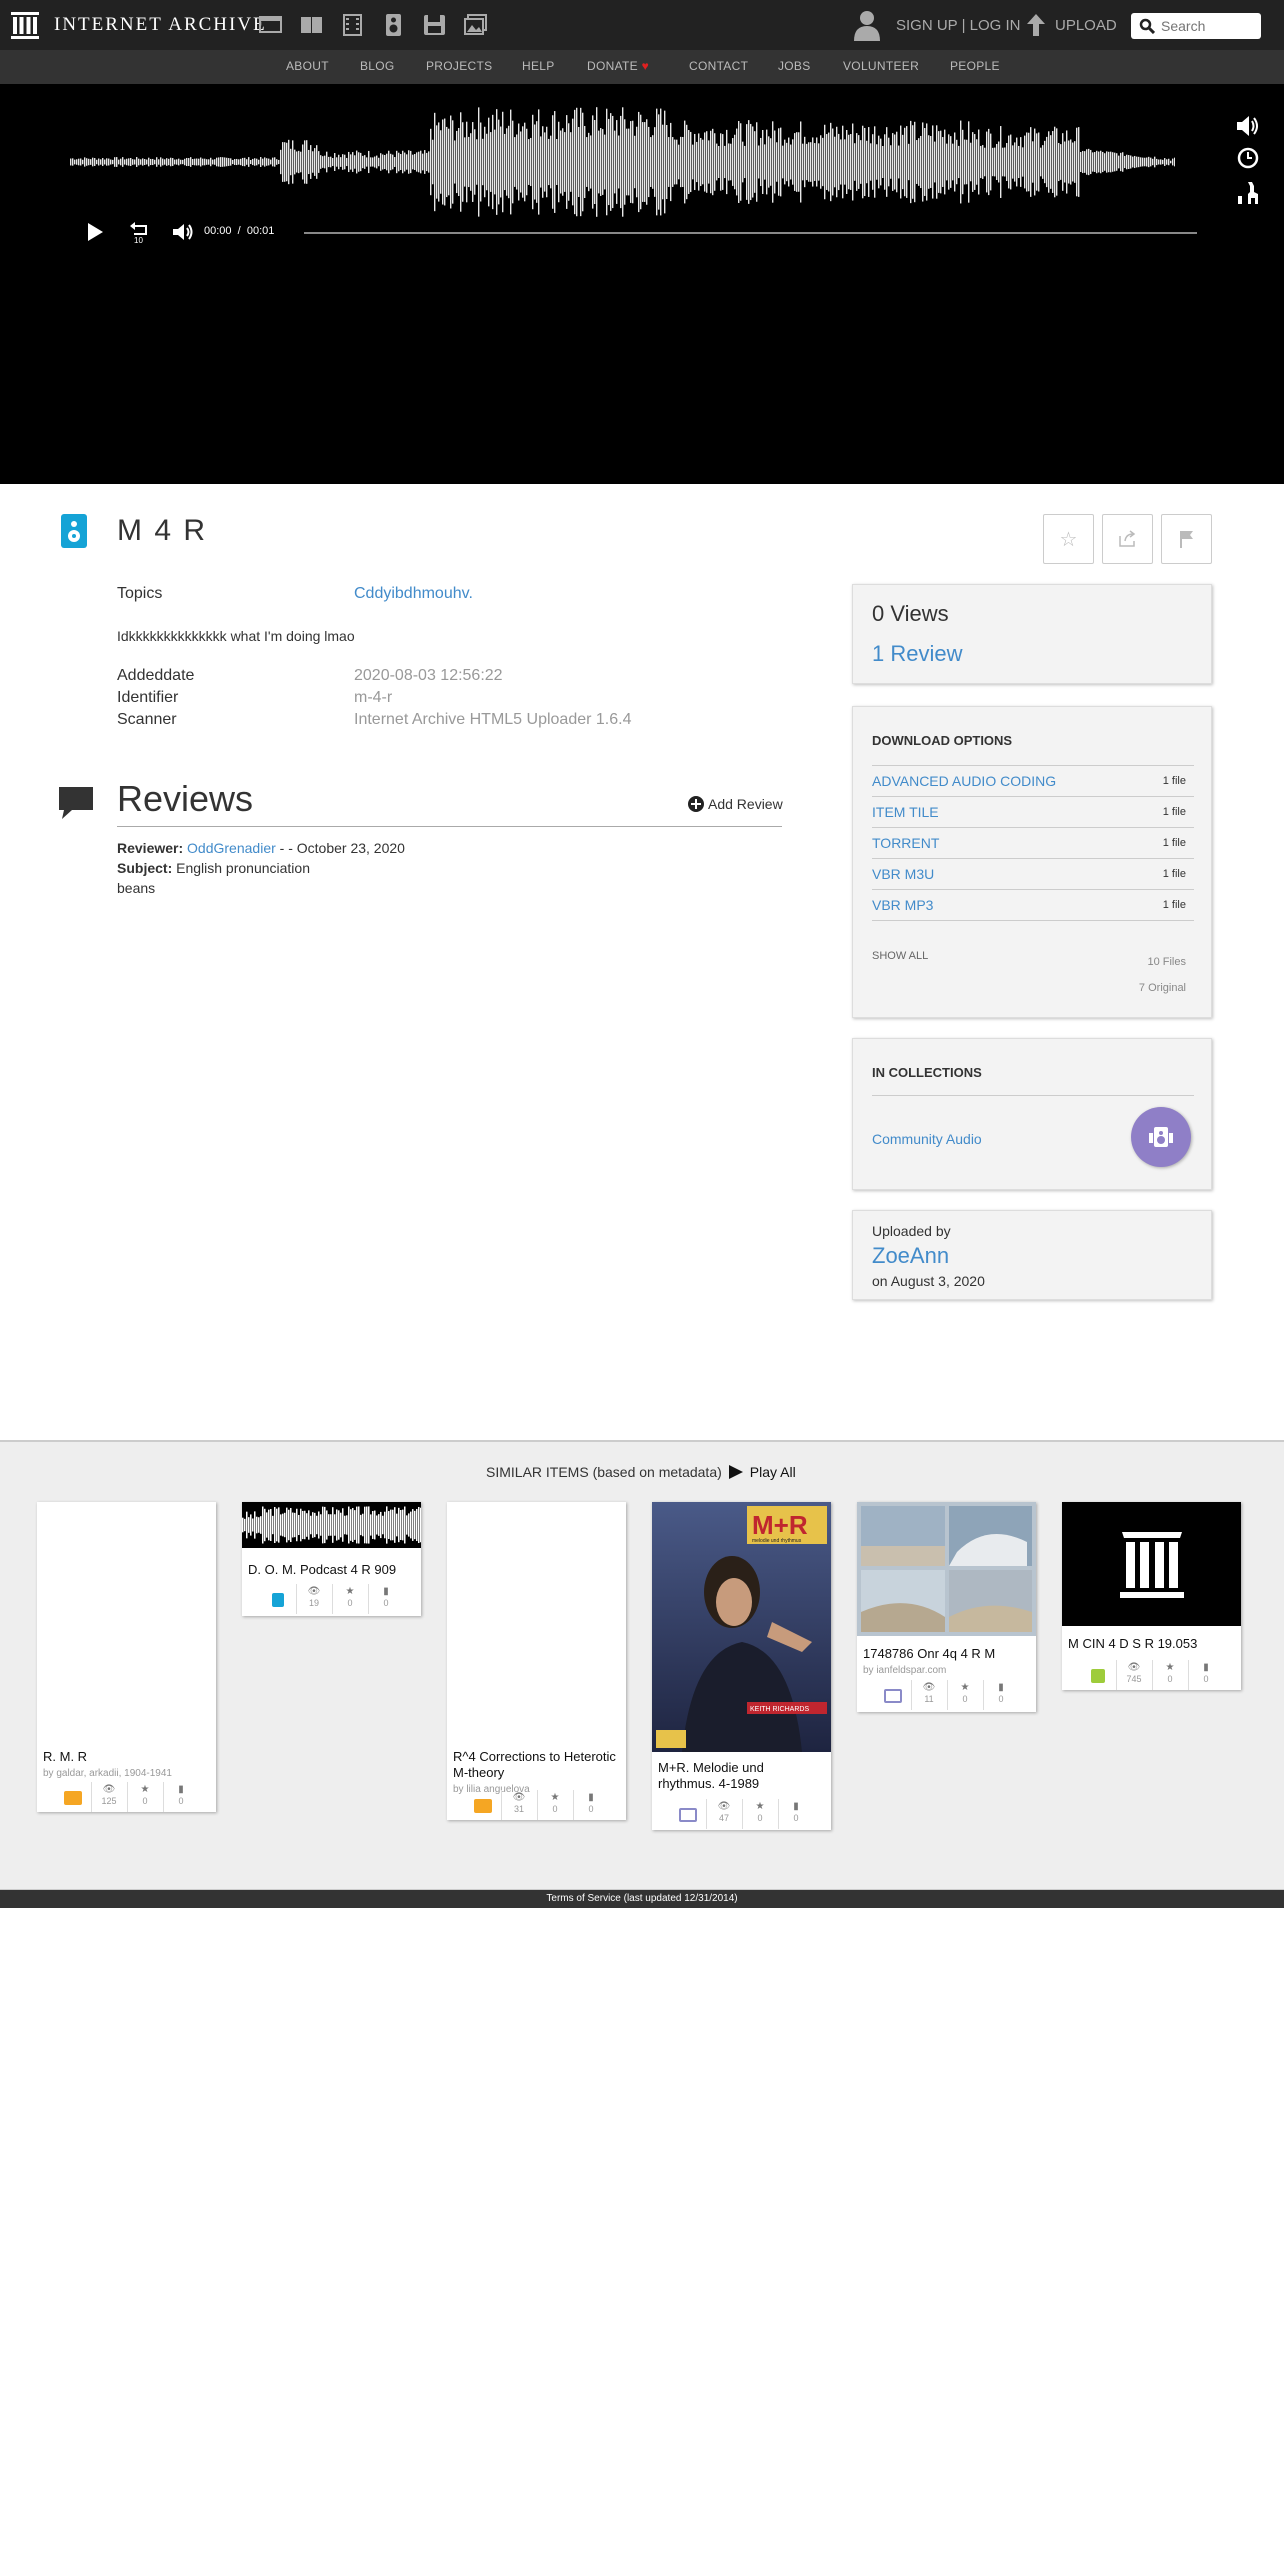 The image size is (1284, 2568). What do you see at coordinates (95, 232) in the screenshot?
I see `play-icon` at bounding box center [95, 232].